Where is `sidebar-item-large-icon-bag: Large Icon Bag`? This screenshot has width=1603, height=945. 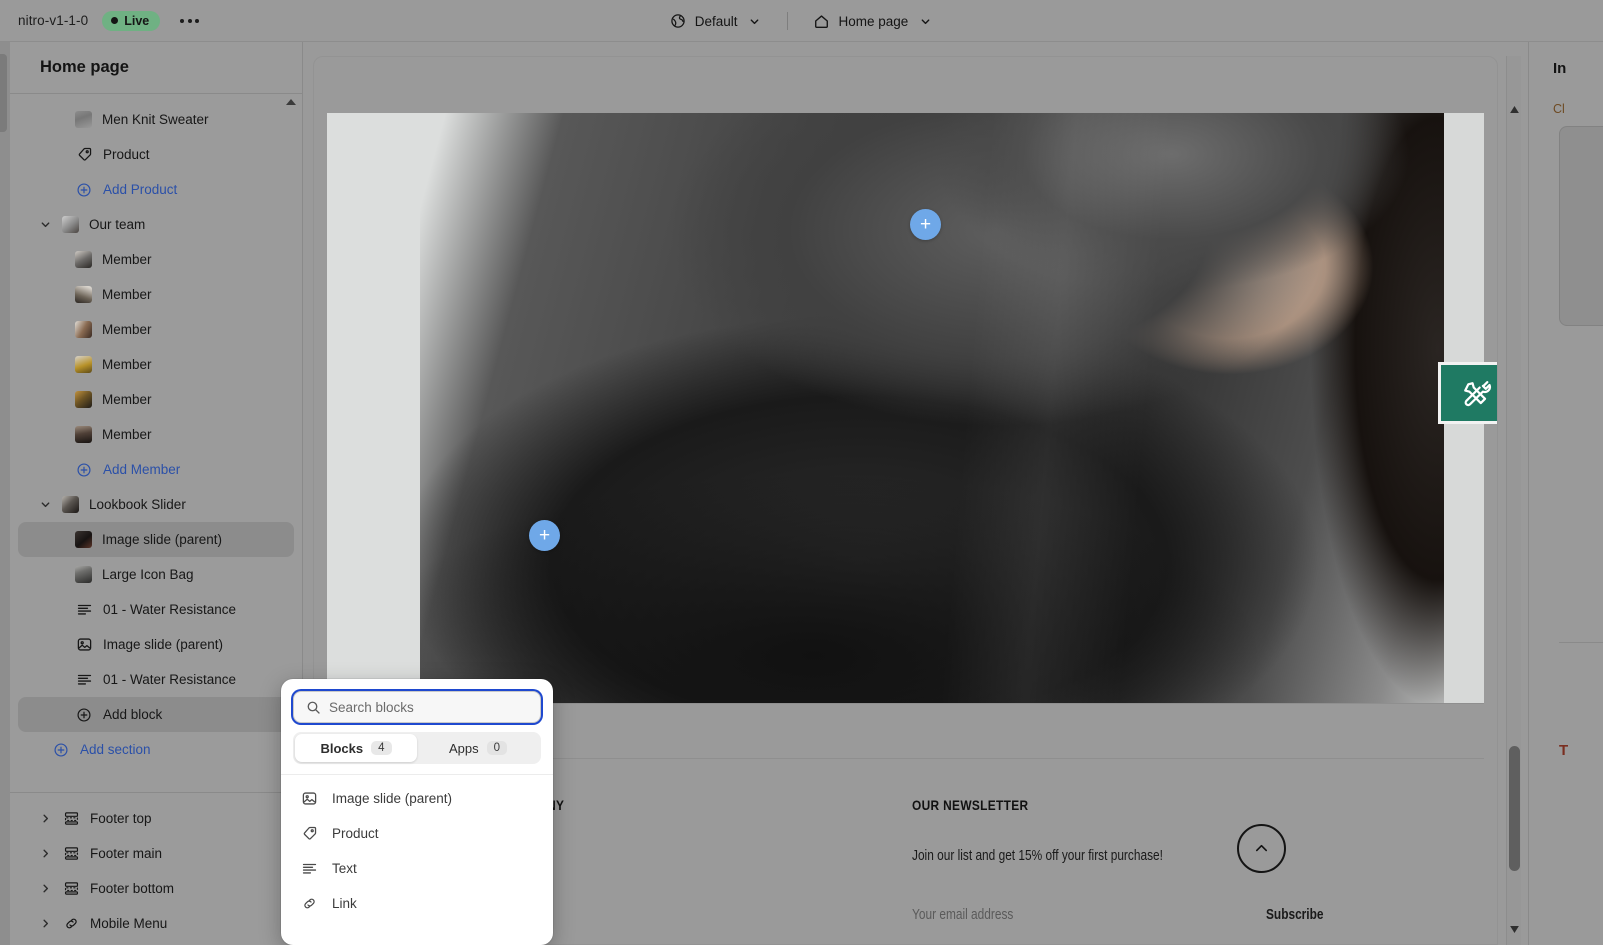 sidebar-item-large-icon-bag: Large Icon Bag is located at coordinates (156, 574).